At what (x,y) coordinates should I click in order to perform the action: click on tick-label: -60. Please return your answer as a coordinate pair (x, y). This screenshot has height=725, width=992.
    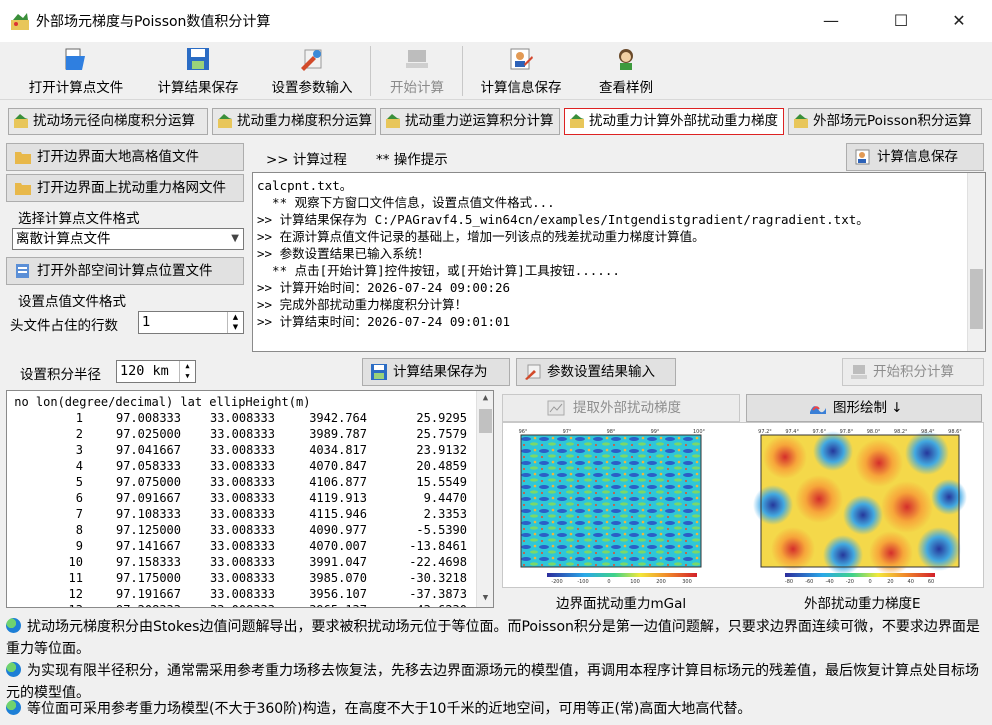
    Looking at the image, I should click on (809, 582).